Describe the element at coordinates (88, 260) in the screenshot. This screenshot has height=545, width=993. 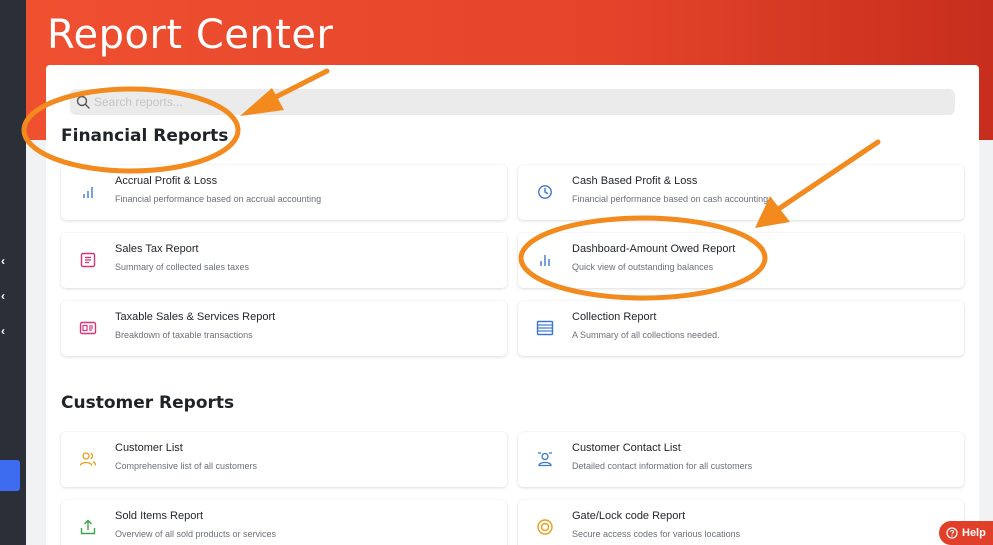
I see `receipt-icon` at that location.